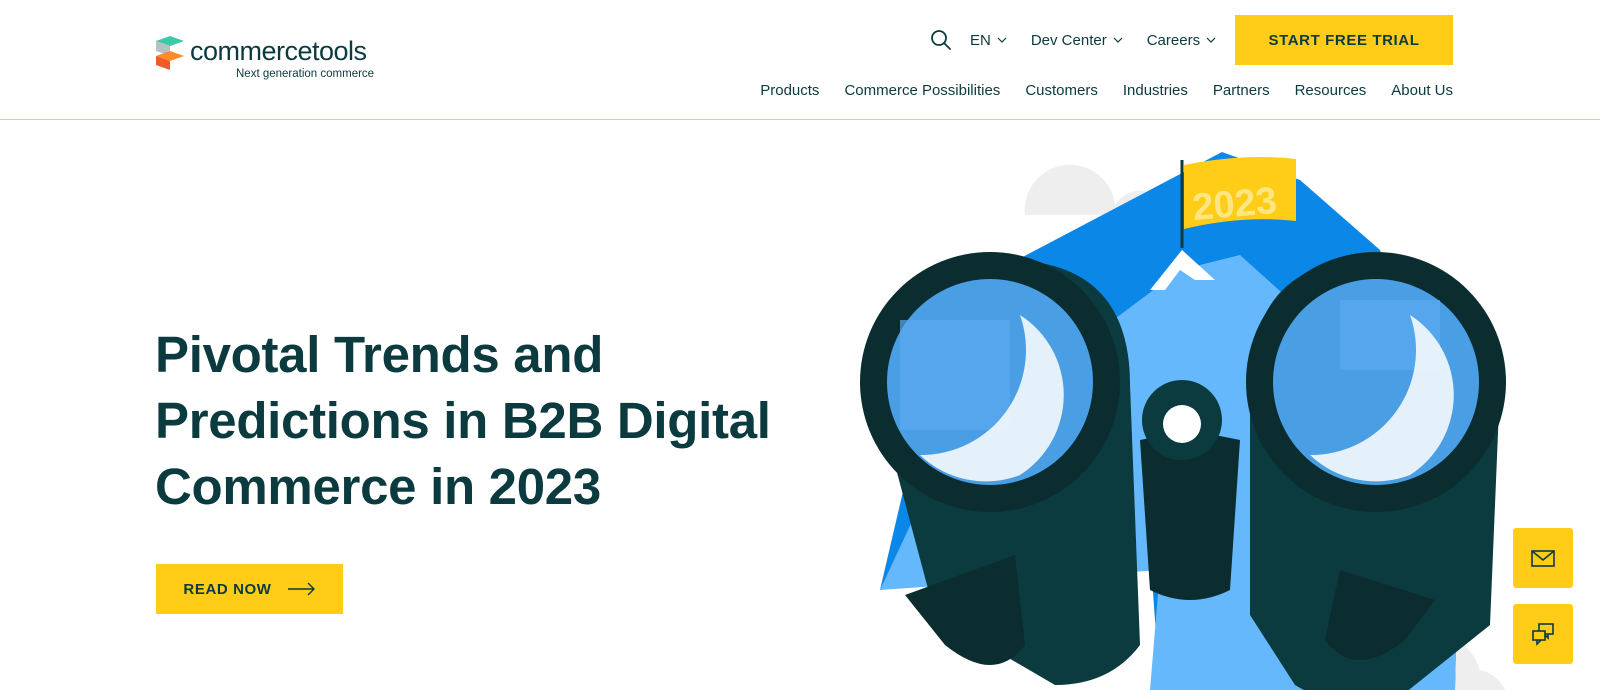 The width and height of the screenshot is (1600, 690). I want to click on logo-wordmark: commercetools, so click(278, 51).